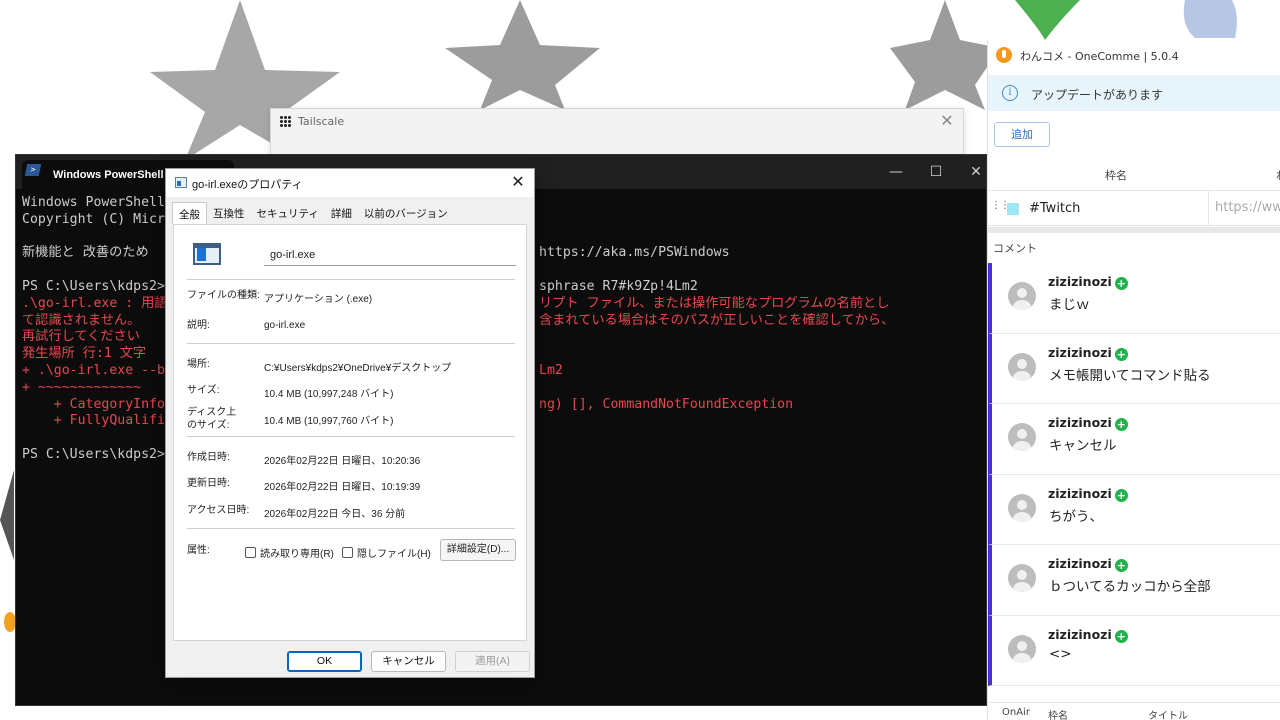 This screenshot has height=720, width=1280. Describe the element at coordinates (1130, 587) in the screenshot. I see `comment-text: ｂついてるカッコから全部` at that location.